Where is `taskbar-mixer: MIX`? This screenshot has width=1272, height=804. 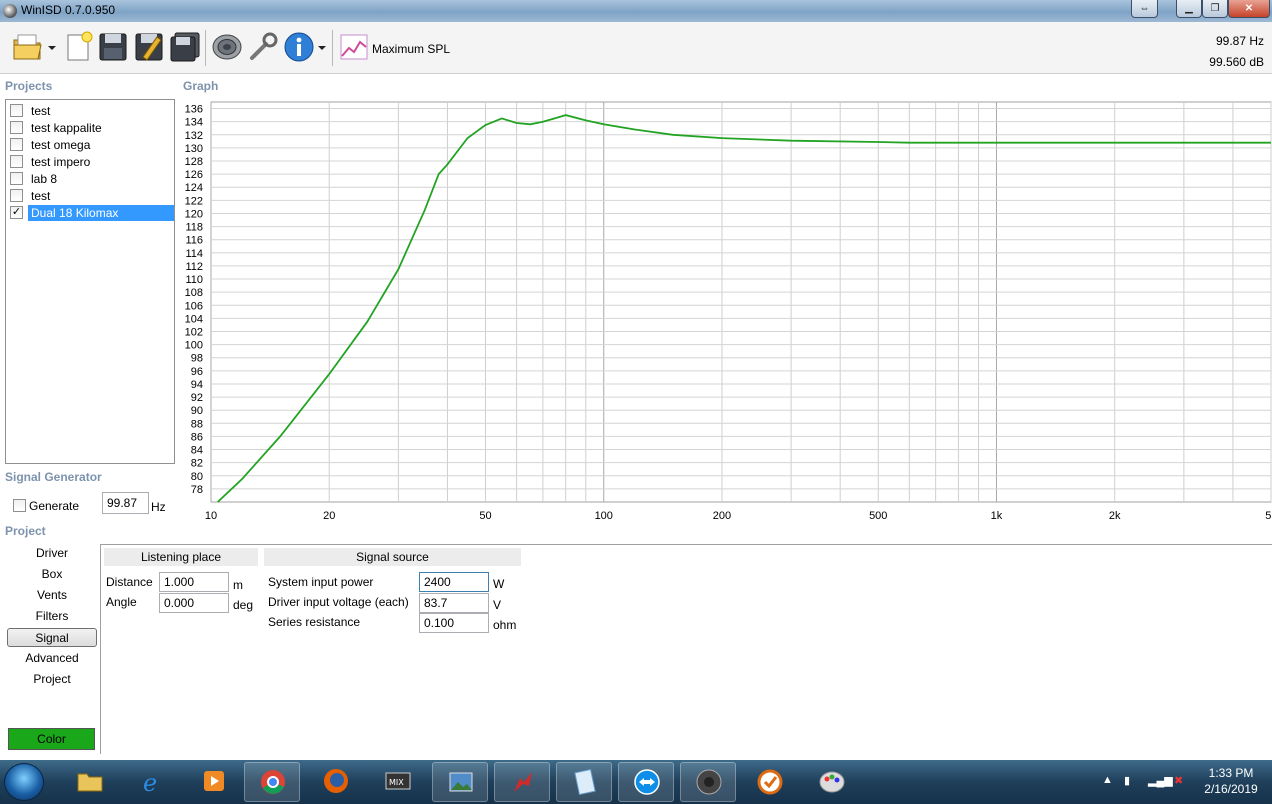 taskbar-mixer: MIX is located at coordinates (398, 782).